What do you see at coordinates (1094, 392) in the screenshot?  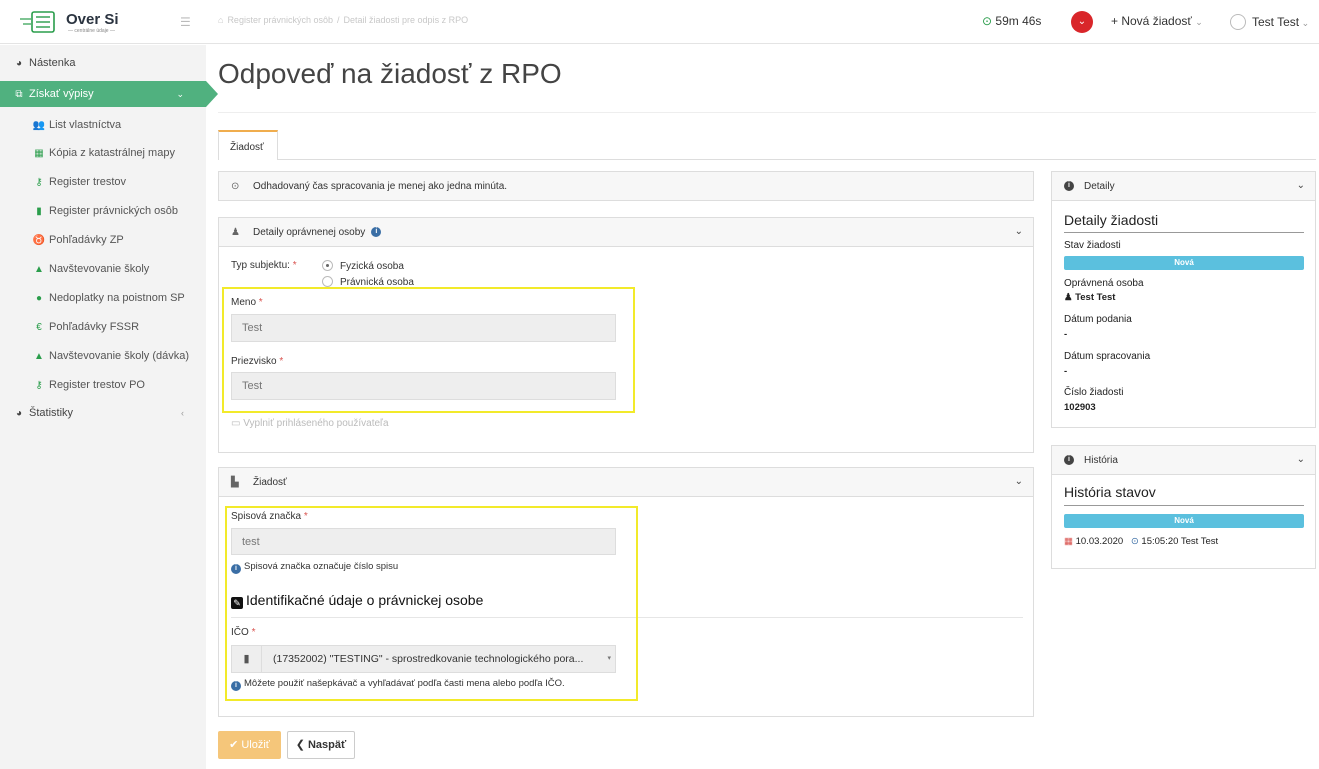 I see `request-number-label: Číslo žiadosti` at bounding box center [1094, 392].